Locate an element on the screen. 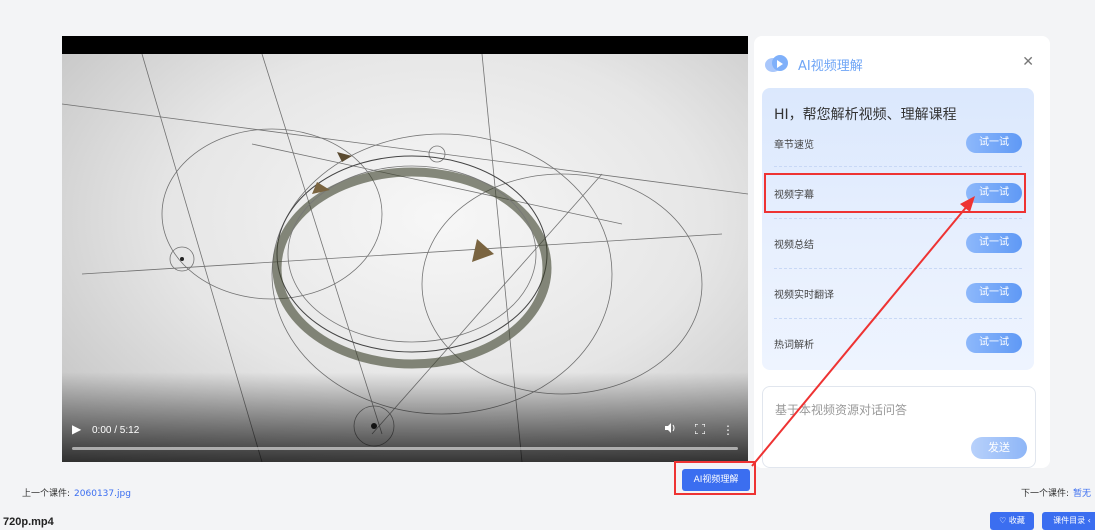  feature-video-summary: 视频总结 试一试 is located at coordinates (898, 243).